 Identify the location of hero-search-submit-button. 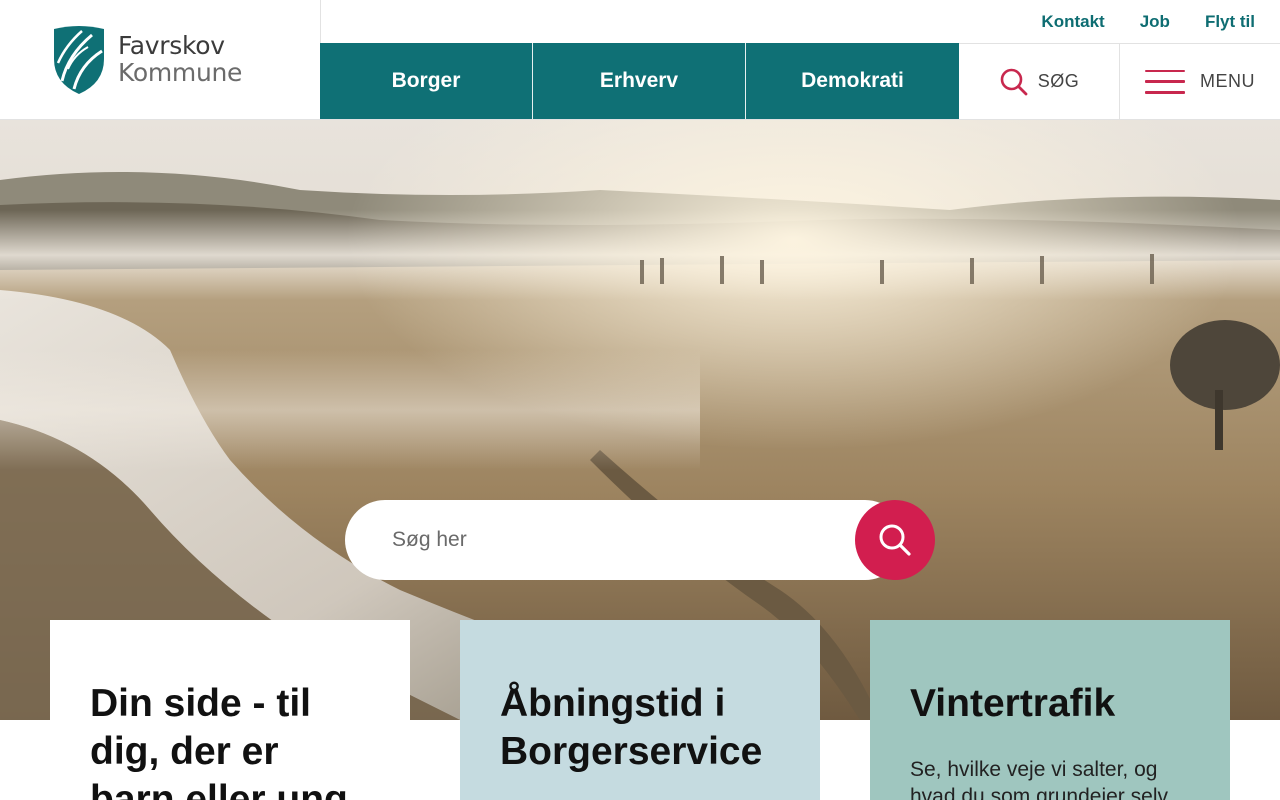
(895, 540).